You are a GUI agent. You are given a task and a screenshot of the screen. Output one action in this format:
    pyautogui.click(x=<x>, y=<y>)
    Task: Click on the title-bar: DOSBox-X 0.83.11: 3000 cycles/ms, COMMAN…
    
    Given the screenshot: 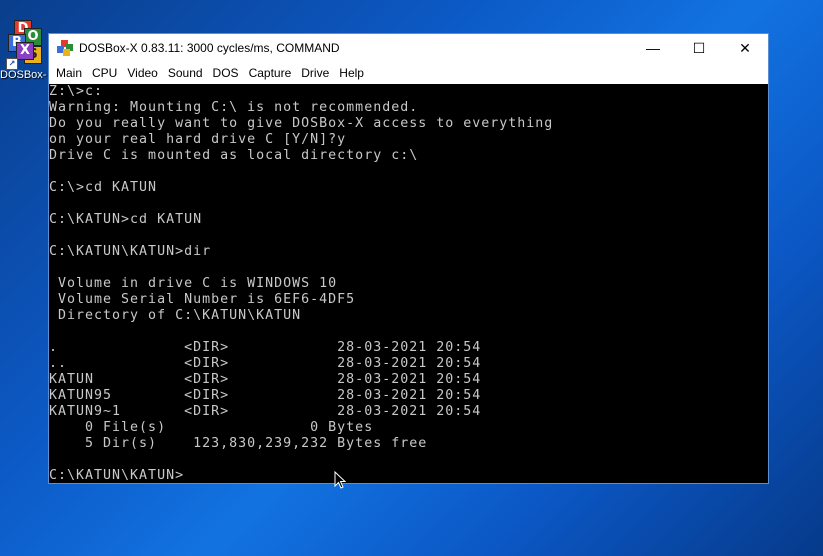 What is the action you would take?
    pyautogui.click(x=408, y=48)
    